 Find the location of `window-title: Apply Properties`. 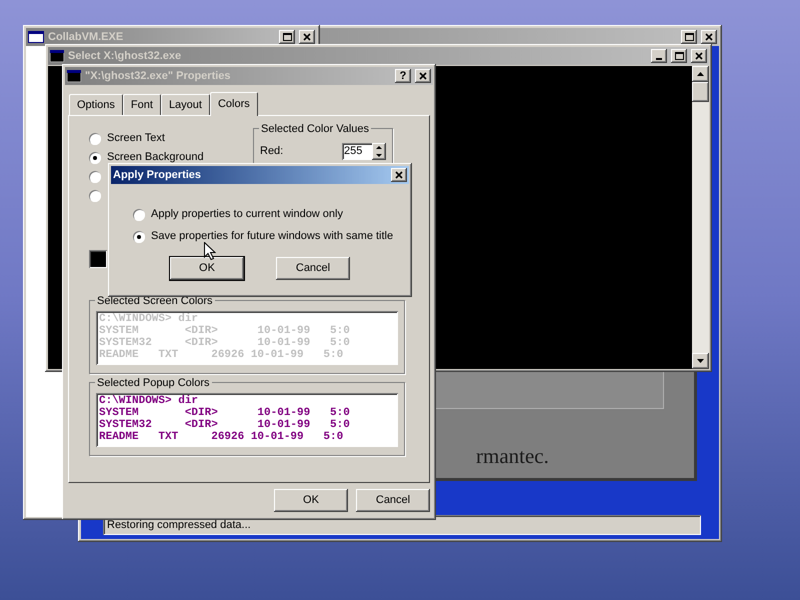

window-title: Apply Properties is located at coordinates (157, 175).